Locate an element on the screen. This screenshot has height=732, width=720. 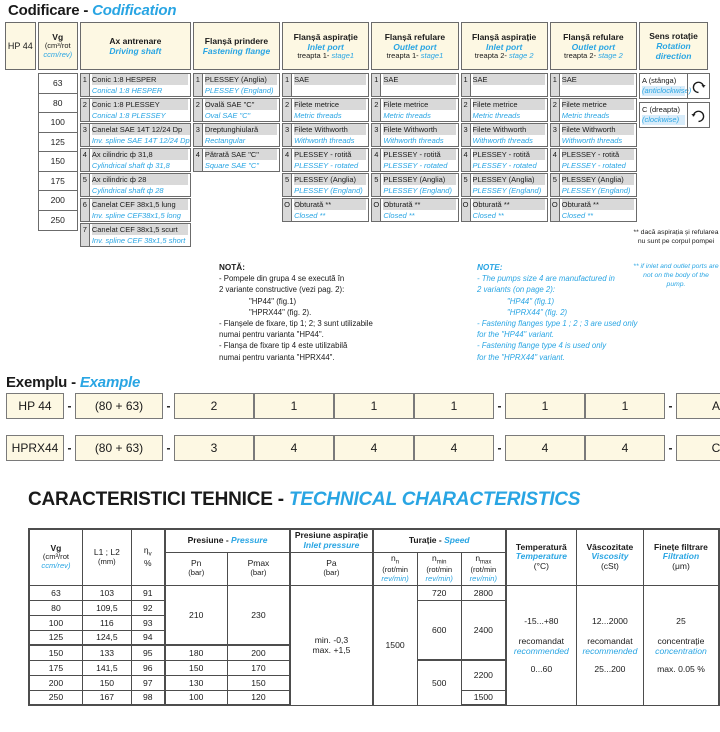
vg-value: 125 is located at coordinates (57, 142).